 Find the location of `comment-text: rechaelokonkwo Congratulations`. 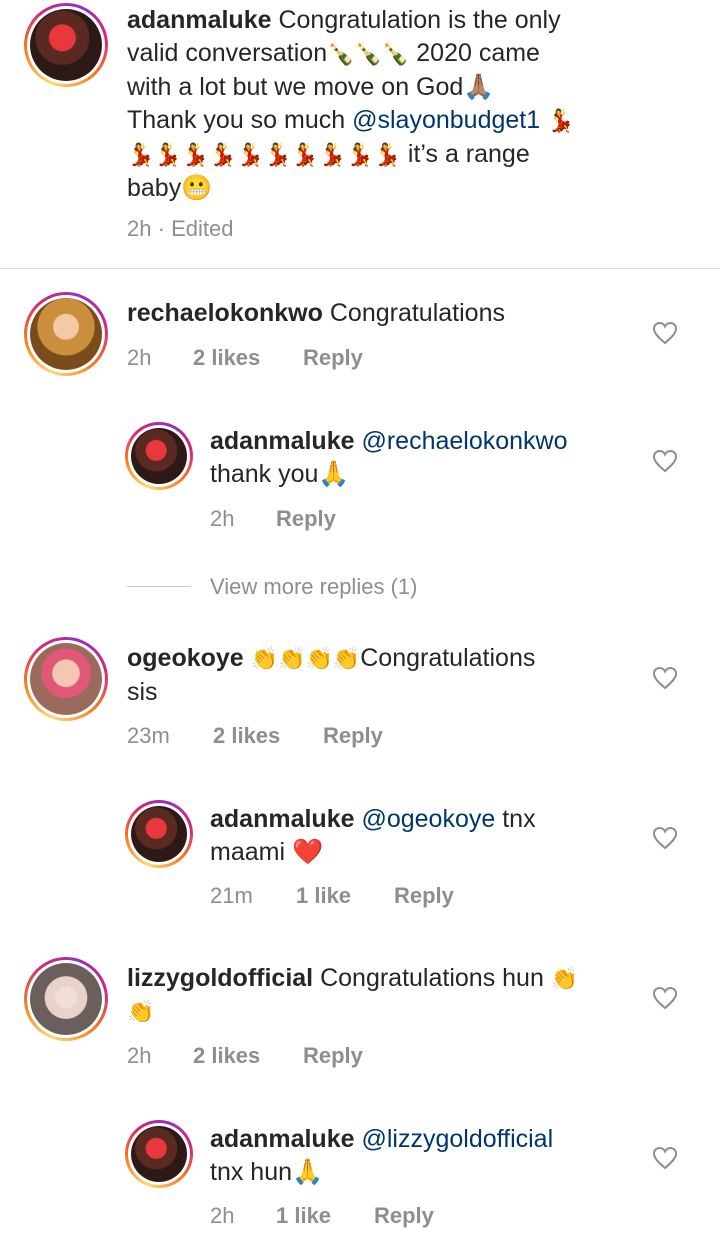

comment-text: rechaelokonkwo Congratulations is located at coordinates (316, 313).